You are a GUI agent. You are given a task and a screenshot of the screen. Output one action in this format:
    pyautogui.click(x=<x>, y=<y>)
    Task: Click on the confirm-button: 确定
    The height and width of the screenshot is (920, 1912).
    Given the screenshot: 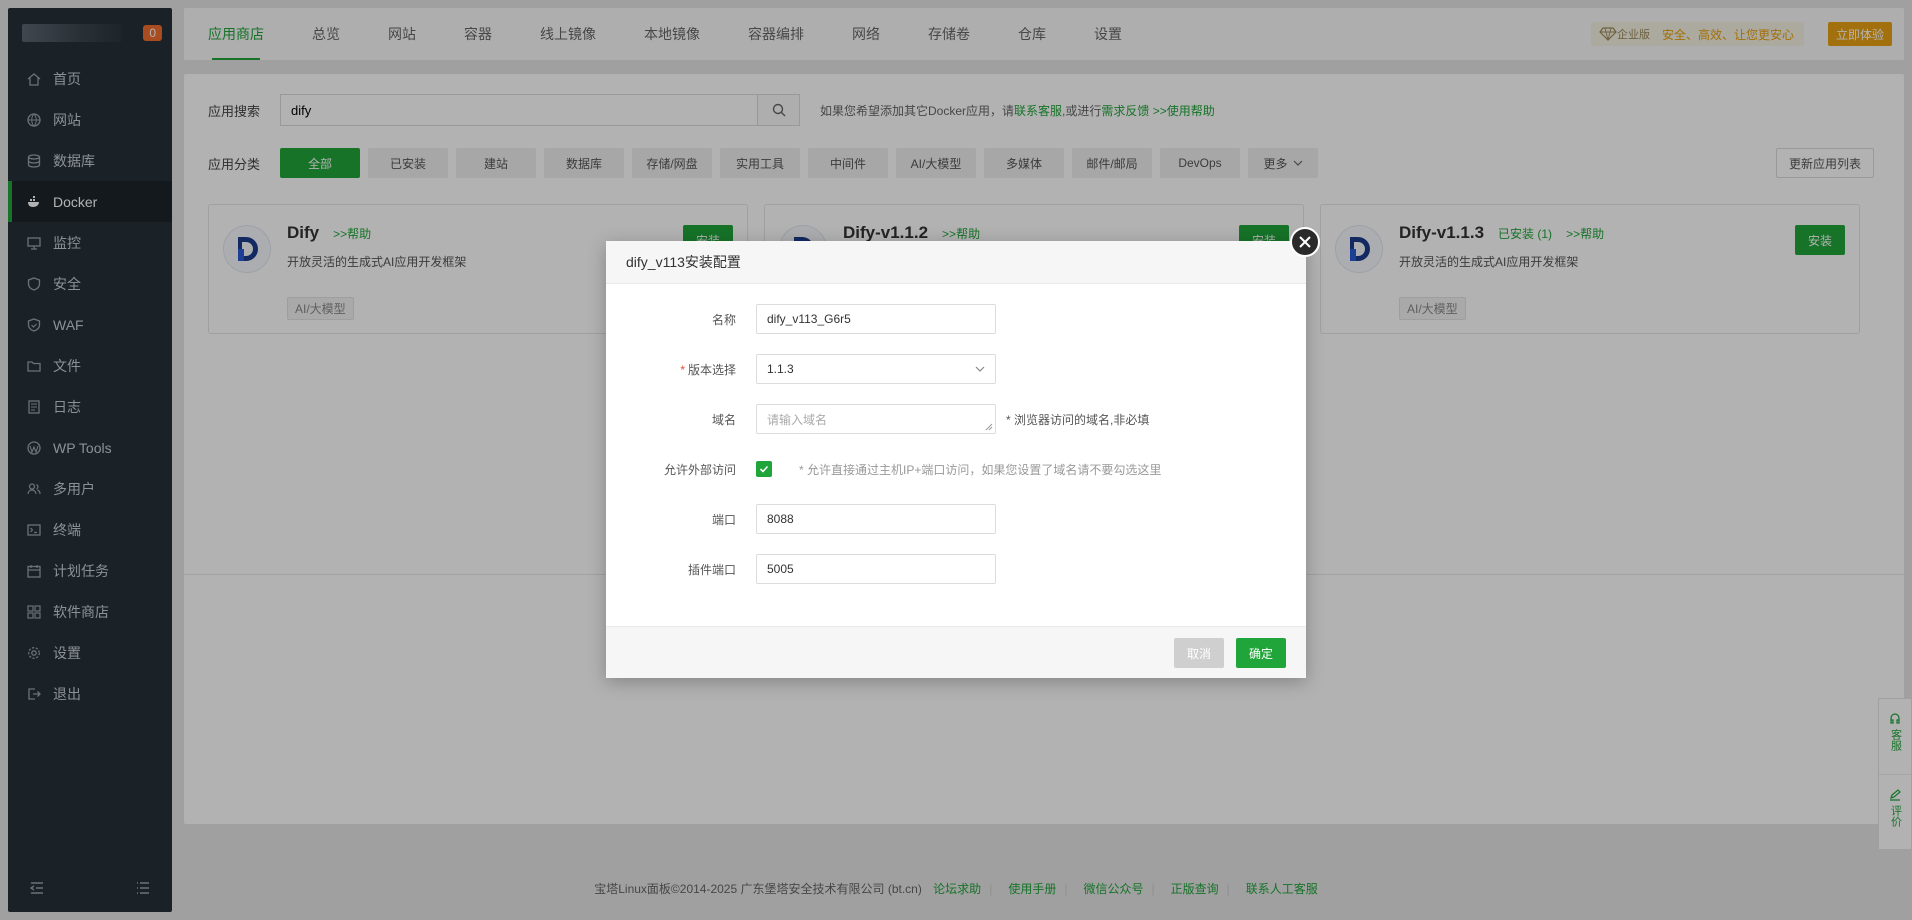 What is the action you would take?
    pyautogui.click(x=1261, y=653)
    